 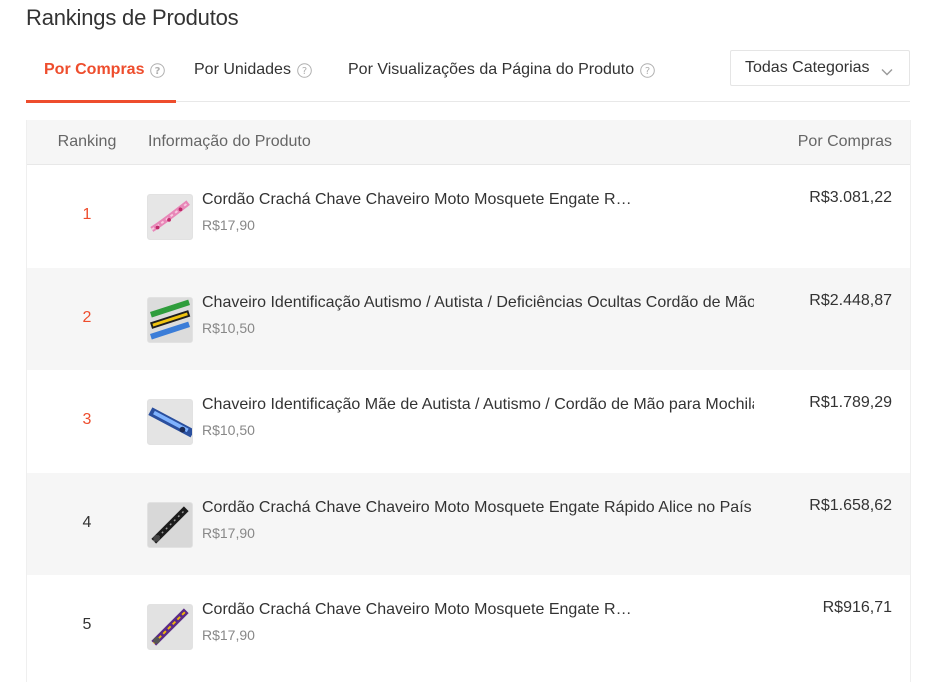 I want to click on category-dropdown: Todas Categorias, so click(x=820, y=68).